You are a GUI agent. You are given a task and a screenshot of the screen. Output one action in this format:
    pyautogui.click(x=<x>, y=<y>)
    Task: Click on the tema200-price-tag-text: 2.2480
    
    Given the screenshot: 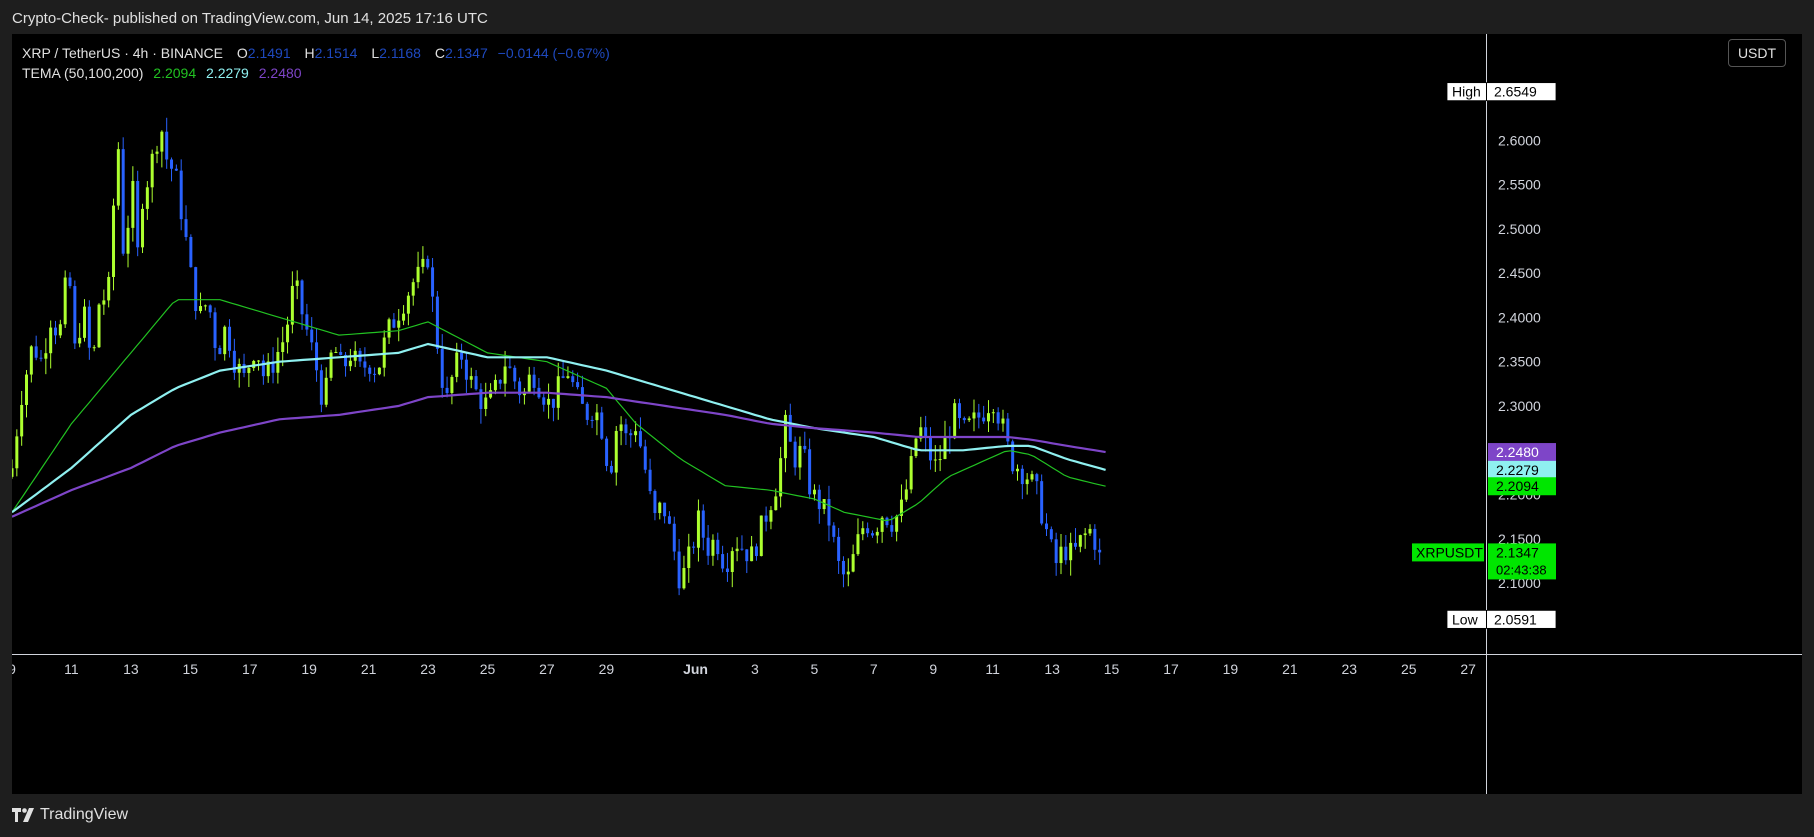 What is the action you would take?
    pyautogui.click(x=1517, y=452)
    